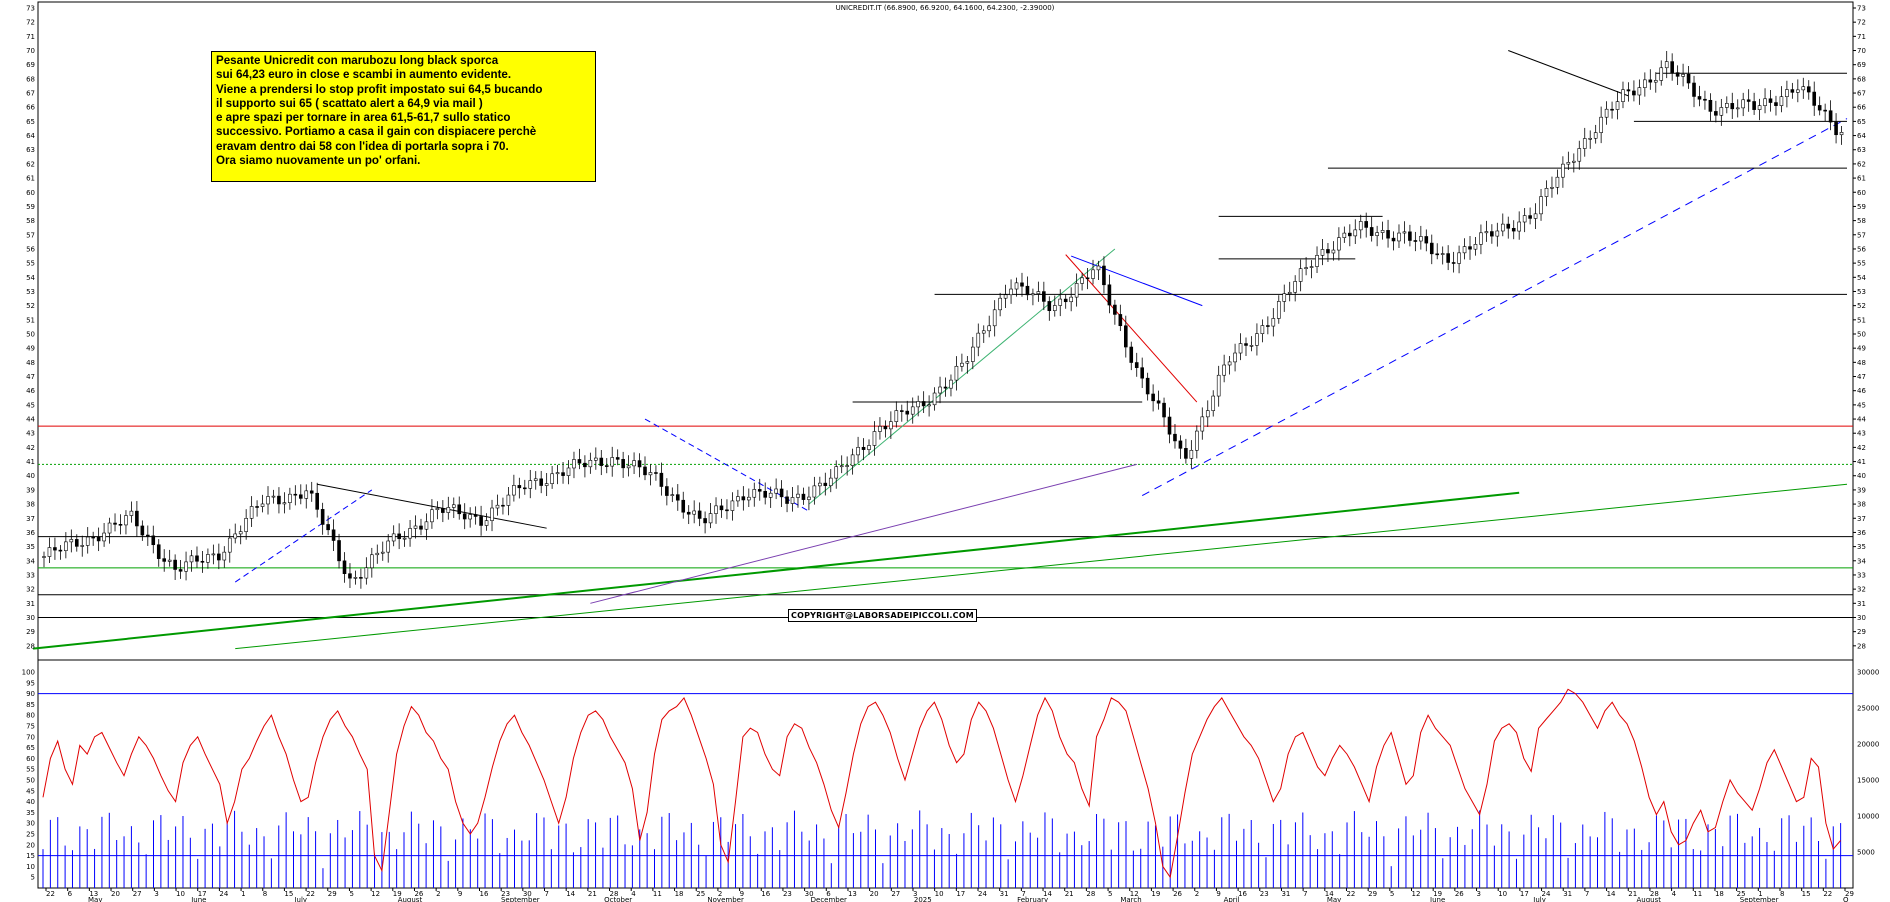 Image resolution: width=1890 pixels, height=902 pixels. Describe the element at coordinates (30, 221) in the screenshot. I see `price-tick-left: 58` at that location.